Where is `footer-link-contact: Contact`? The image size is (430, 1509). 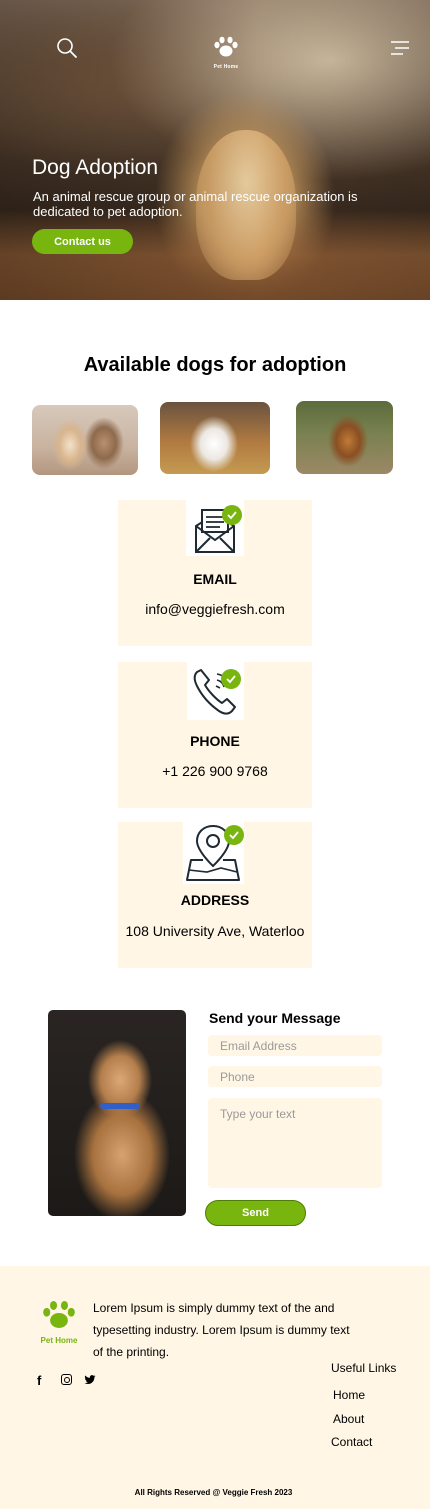 footer-link-contact: Contact is located at coordinates (351, 1442).